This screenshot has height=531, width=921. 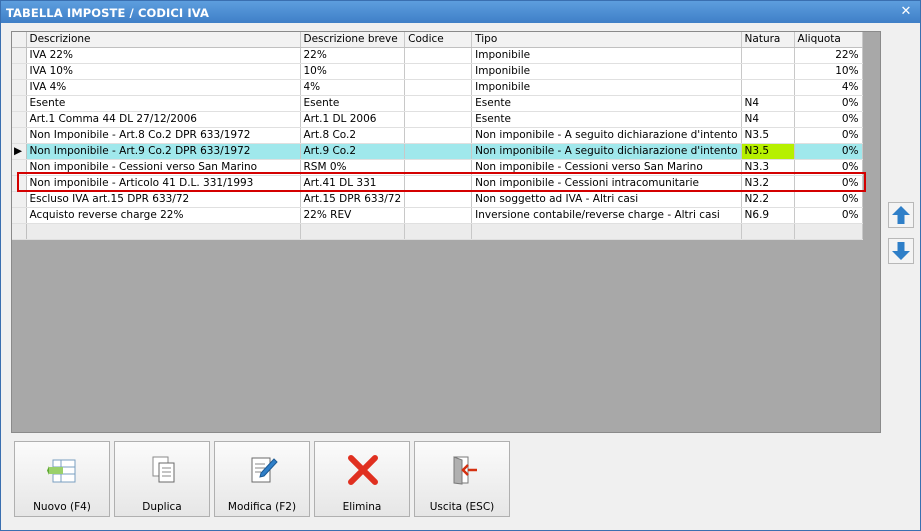 What do you see at coordinates (828, 71) in the screenshot?
I see `cell-aliquota: 10%` at bounding box center [828, 71].